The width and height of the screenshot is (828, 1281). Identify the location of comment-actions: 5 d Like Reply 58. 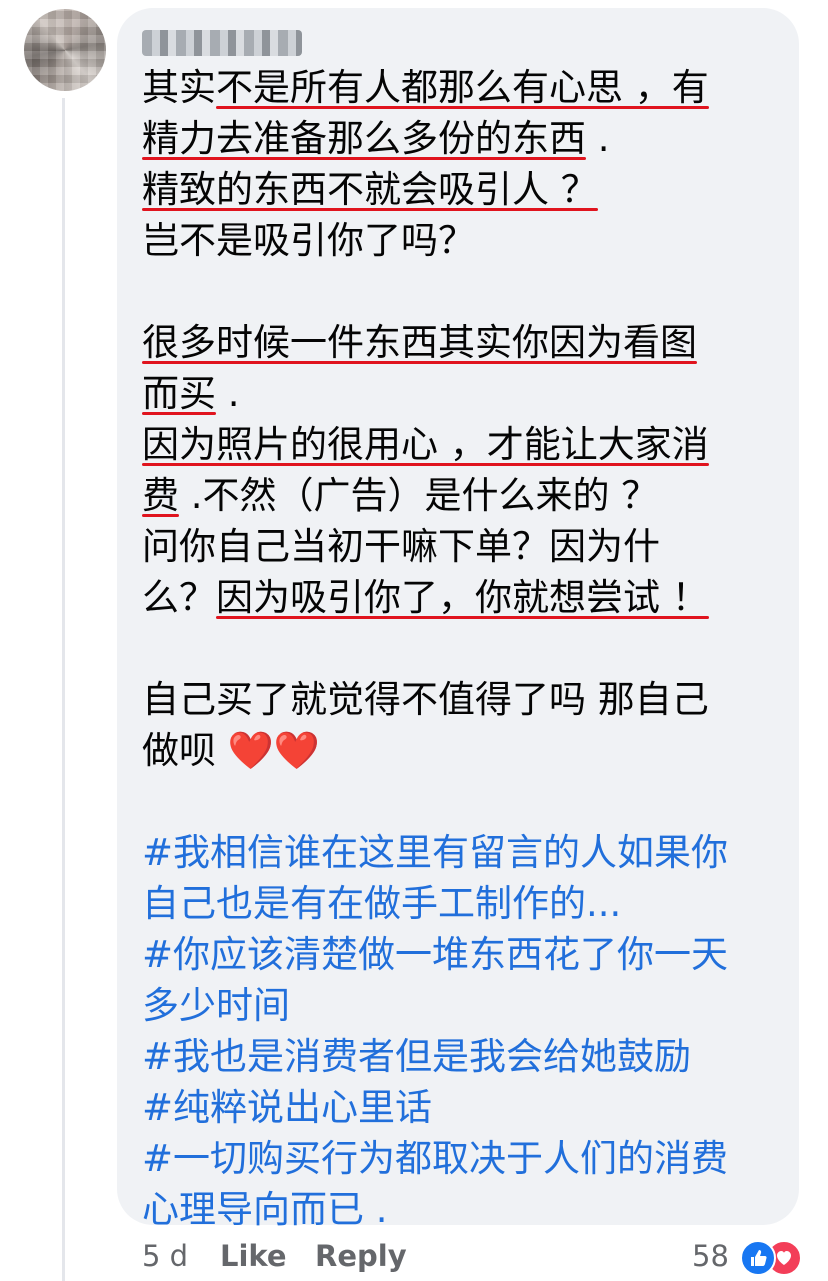
(482, 1256).